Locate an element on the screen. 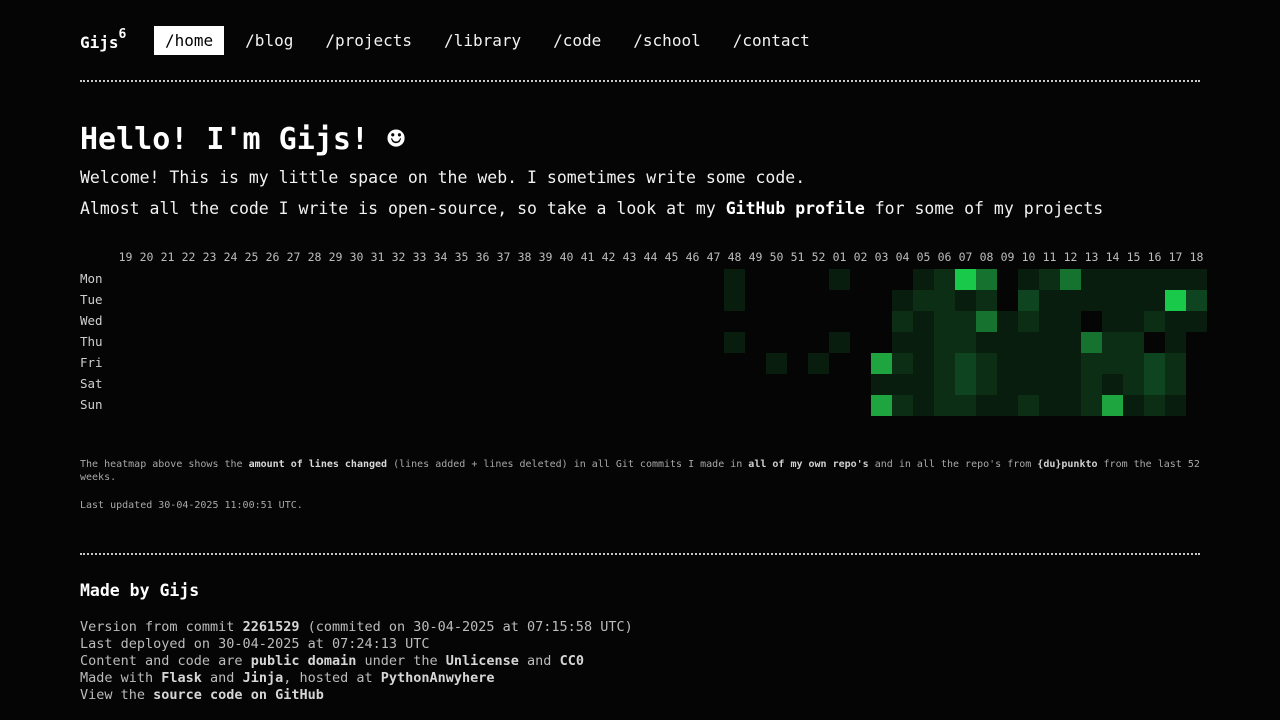  commit-link: 2261529 is located at coordinates (271, 627).